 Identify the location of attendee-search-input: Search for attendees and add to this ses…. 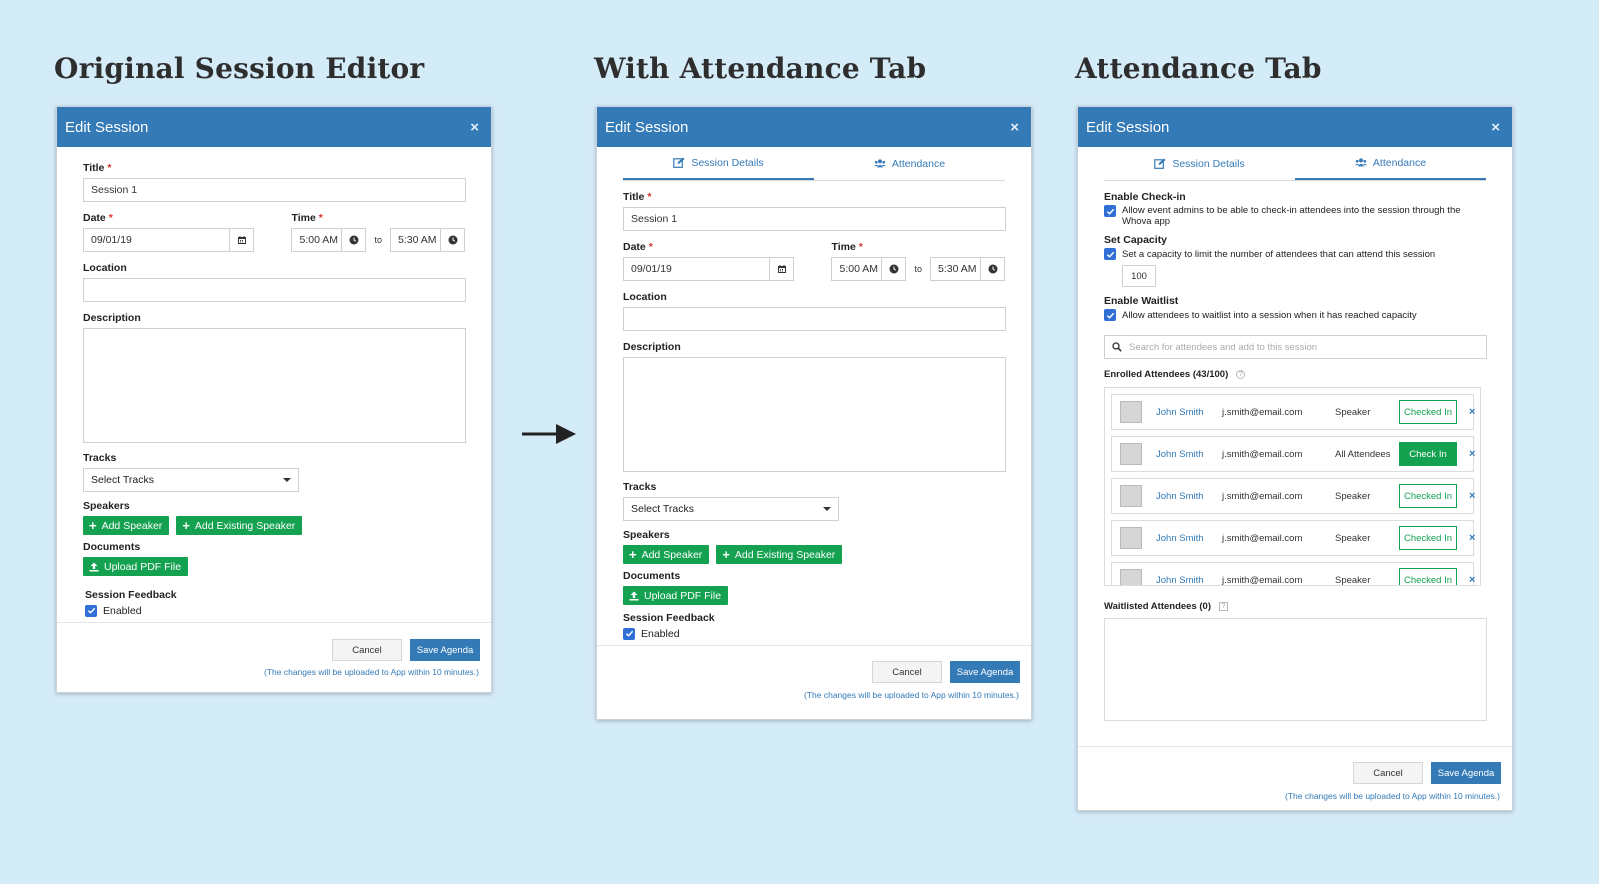
(1295, 347).